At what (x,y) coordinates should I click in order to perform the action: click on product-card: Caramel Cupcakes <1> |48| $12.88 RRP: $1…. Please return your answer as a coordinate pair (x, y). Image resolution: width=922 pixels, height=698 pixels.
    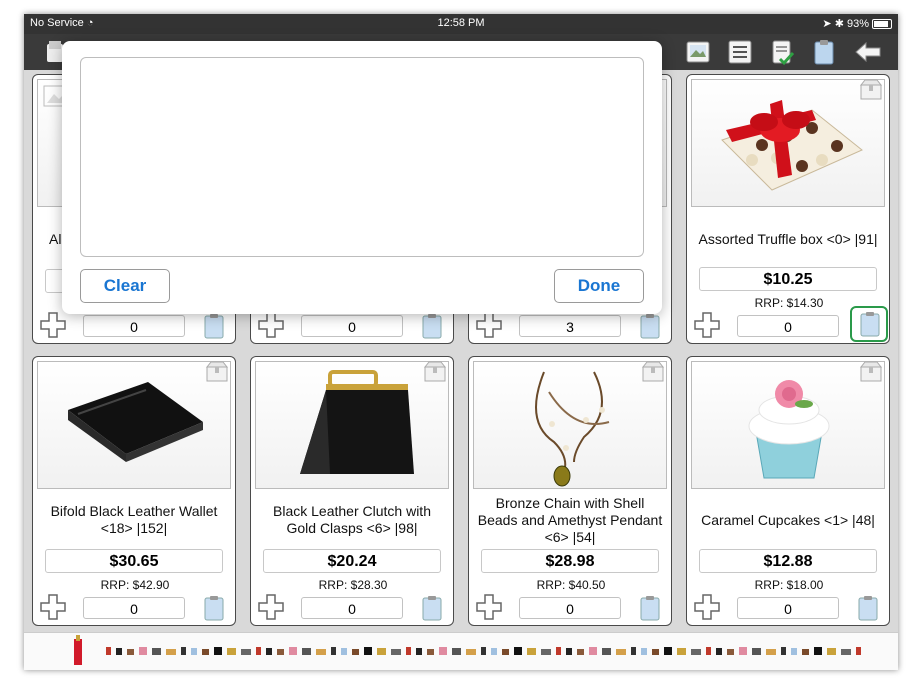
    Looking at the image, I should click on (788, 491).